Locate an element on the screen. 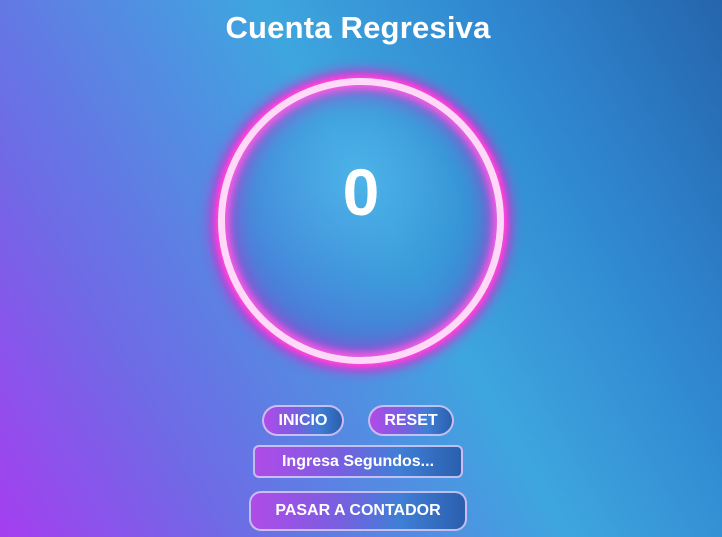  reset-button: RESET is located at coordinates (411, 420).